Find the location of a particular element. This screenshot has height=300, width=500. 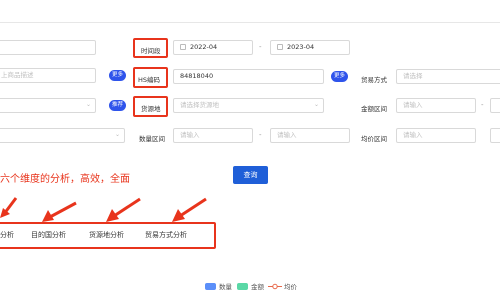

tab-origin-analysis: 货源地分析 is located at coordinates (106, 235).